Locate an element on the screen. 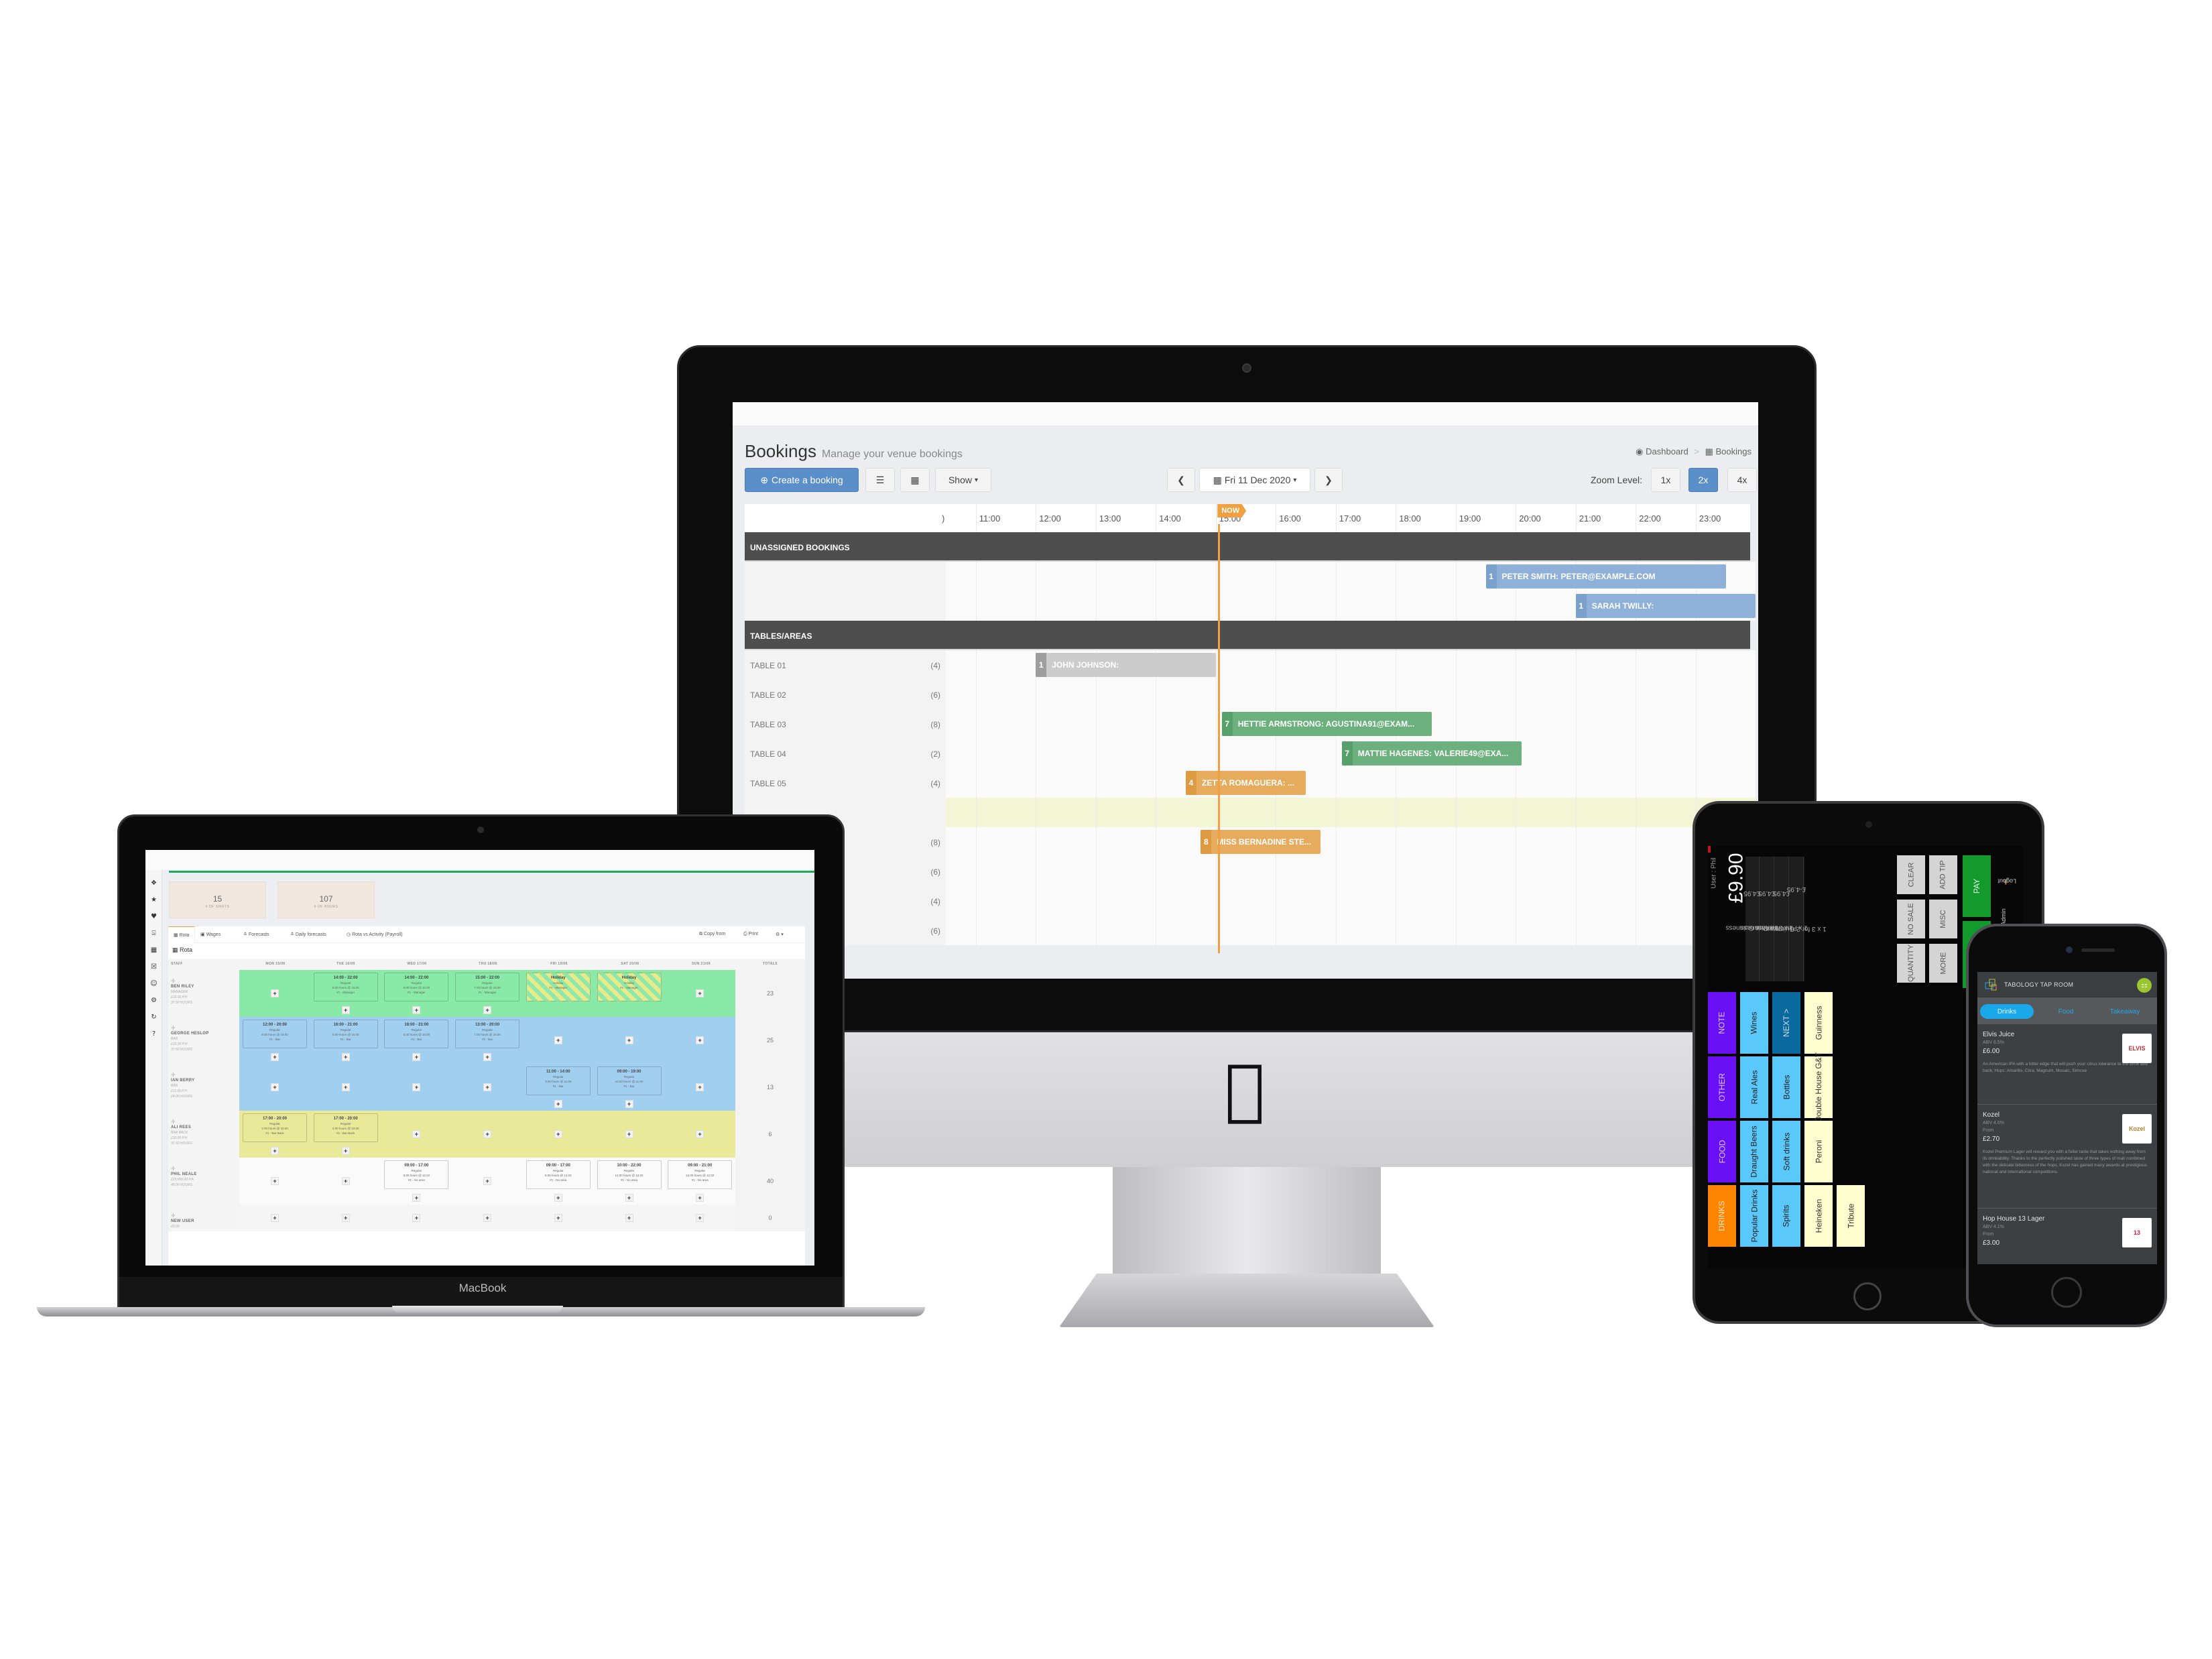 The image size is (2212, 1659). group-button: Popular Drinks is located at coordinates (1754, 1216).